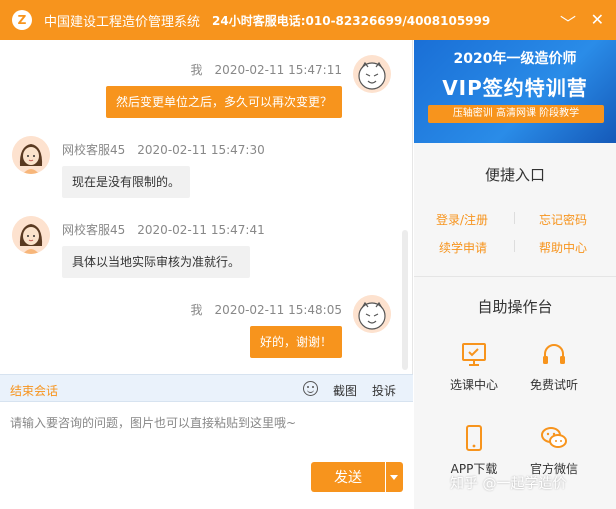  Describe the element at coordinates (597, 19) in the screenshot. I see `close-icon: ✕` at that location.